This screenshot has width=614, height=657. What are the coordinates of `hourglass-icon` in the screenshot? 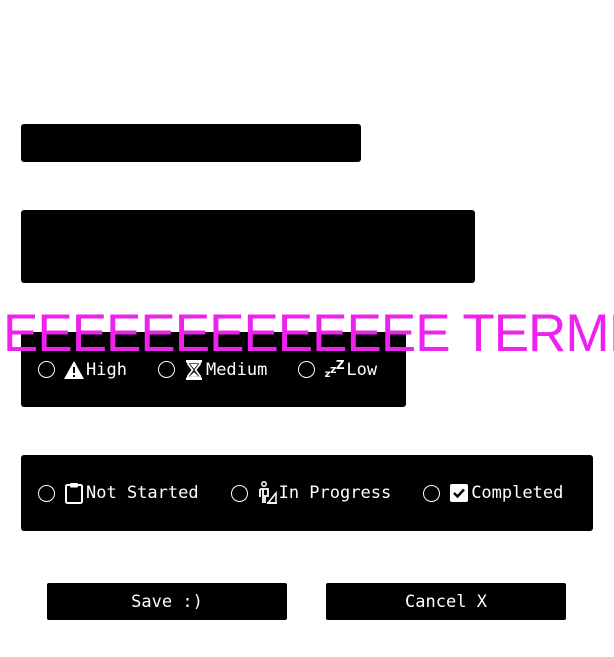 It's located at (194, 370).